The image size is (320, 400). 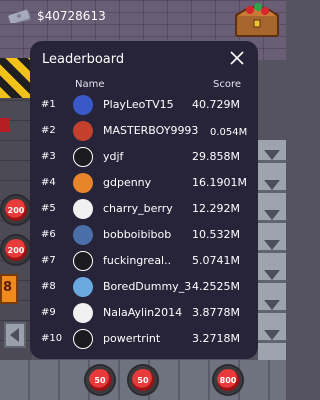 What do you see at coordinates (48, 286) in the screenshot?
I see `rank-label: #8` at bounding box center [48, 286].